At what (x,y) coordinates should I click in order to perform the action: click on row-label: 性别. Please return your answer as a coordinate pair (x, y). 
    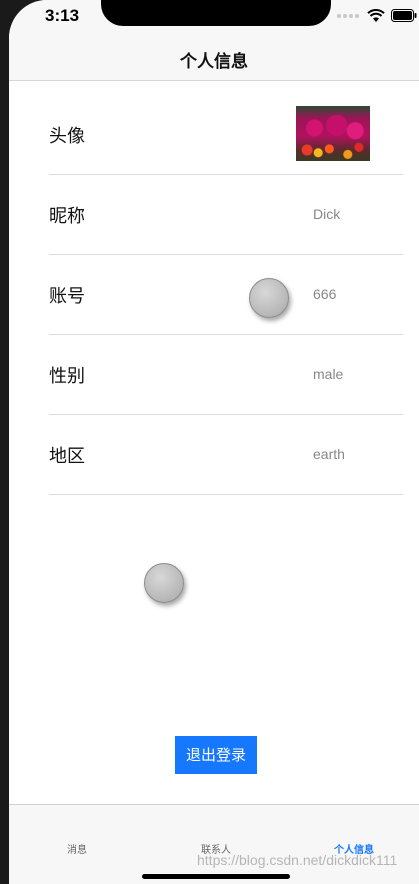
    Looking at the image, I should click on (67, 376).